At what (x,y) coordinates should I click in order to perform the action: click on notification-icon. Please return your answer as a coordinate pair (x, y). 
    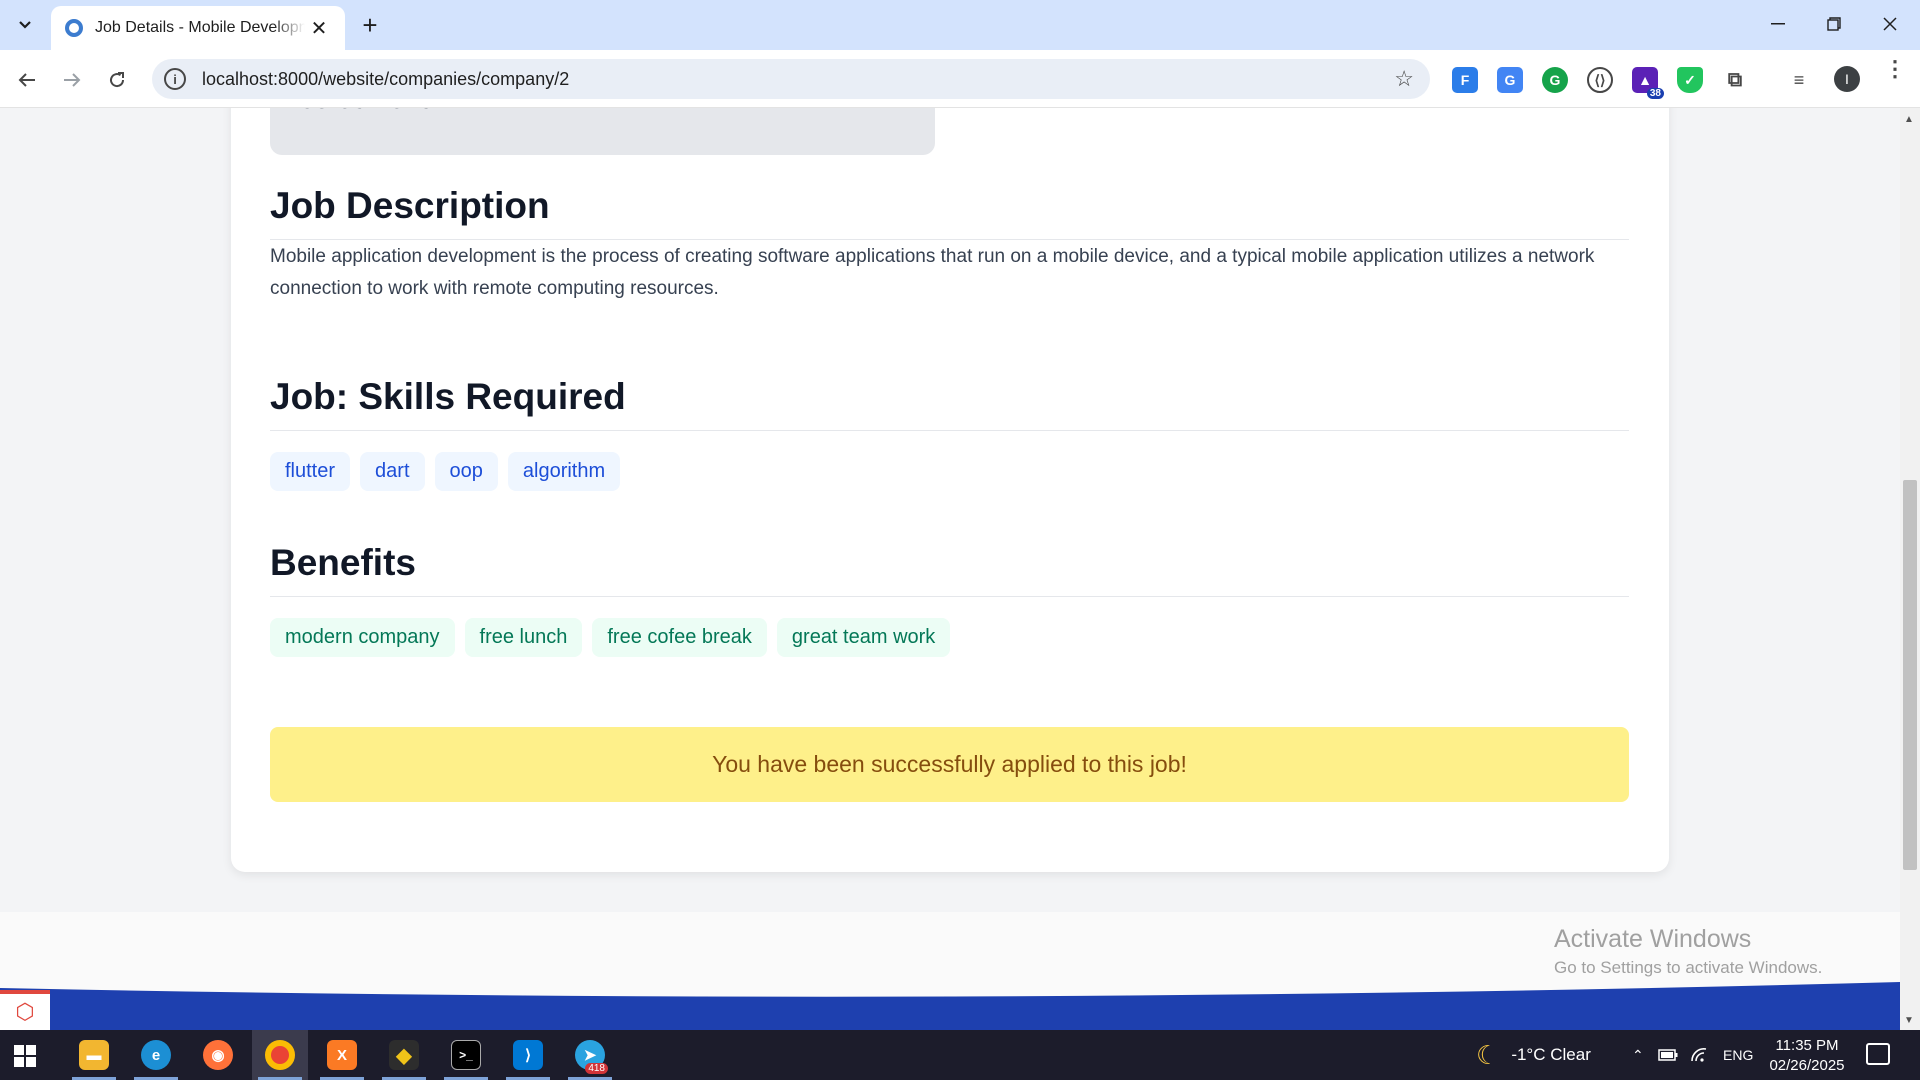
    Looking at the image, I should click on (1878, 1054).